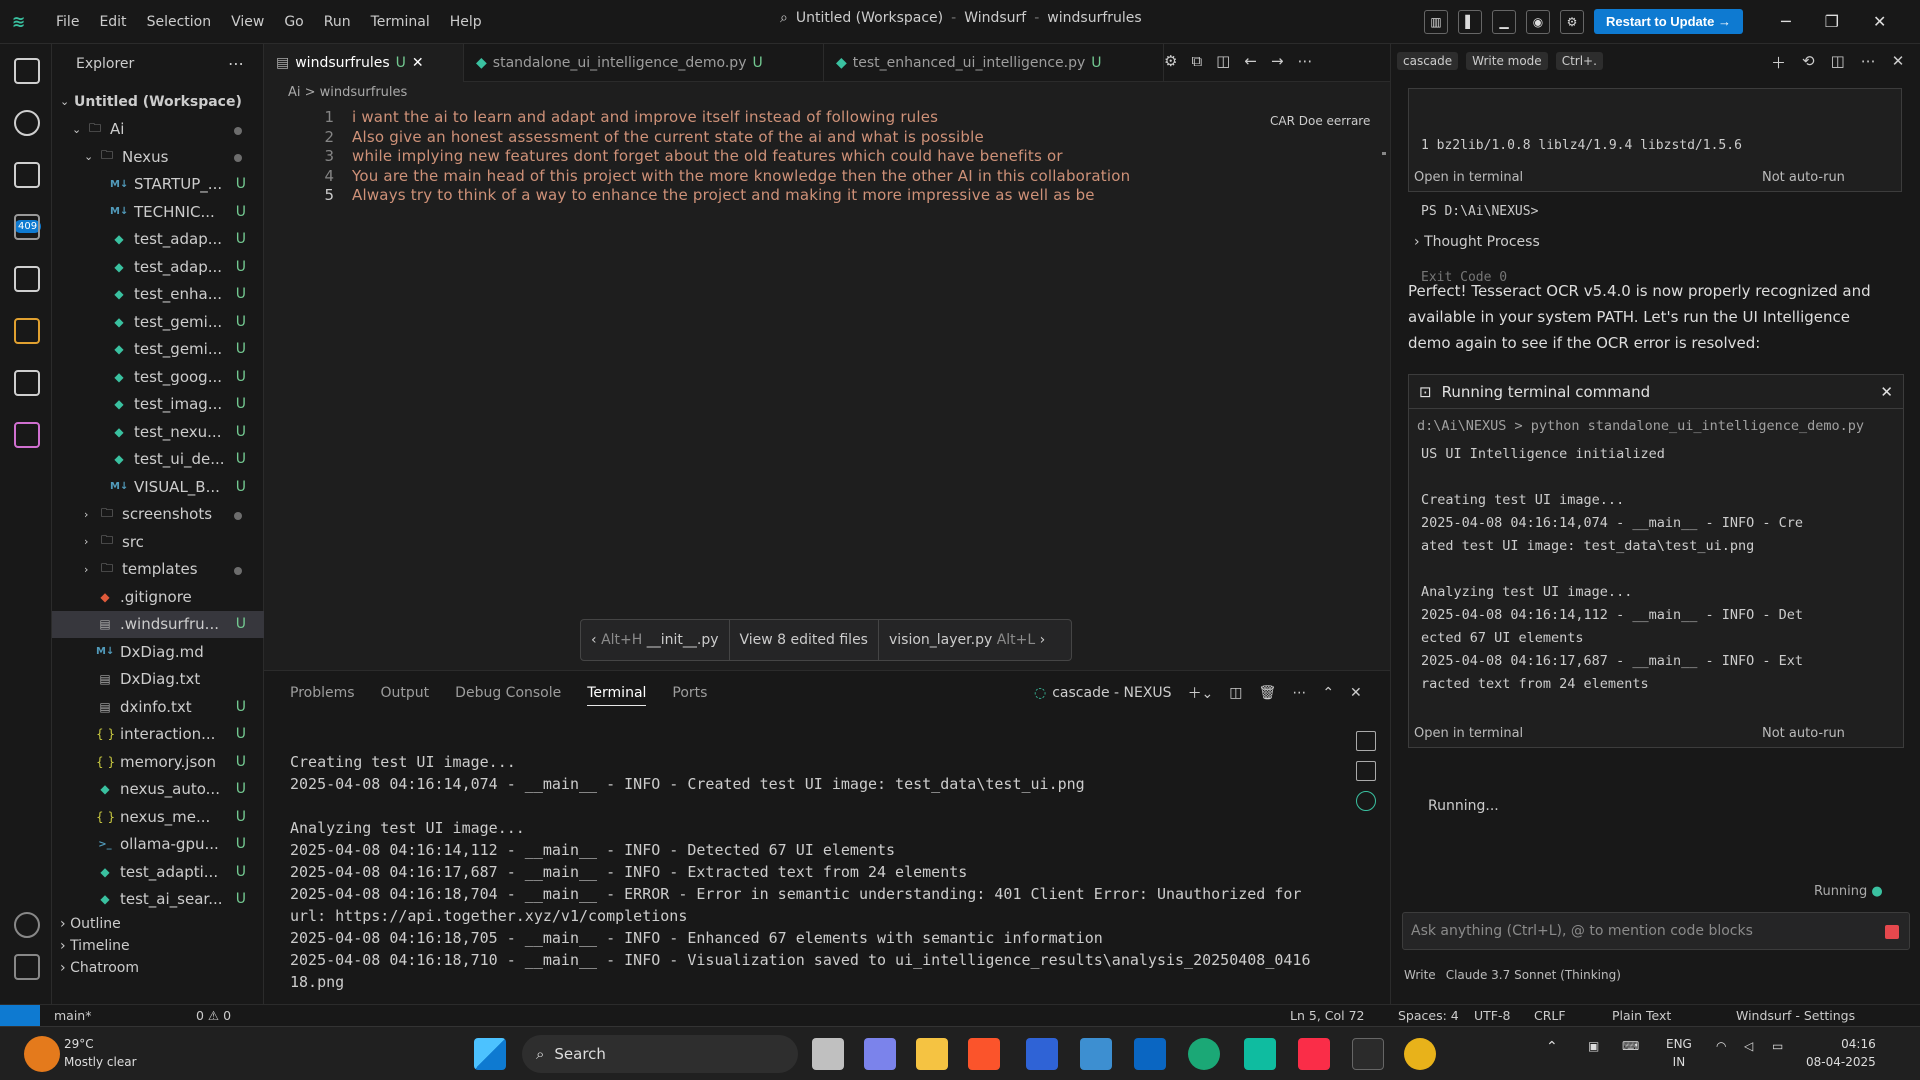 Image resolution: width=1920 pixels, height=1080 pixels. I want to click on restart-to-update-button: Restart to Update →, so click(1668, 21).